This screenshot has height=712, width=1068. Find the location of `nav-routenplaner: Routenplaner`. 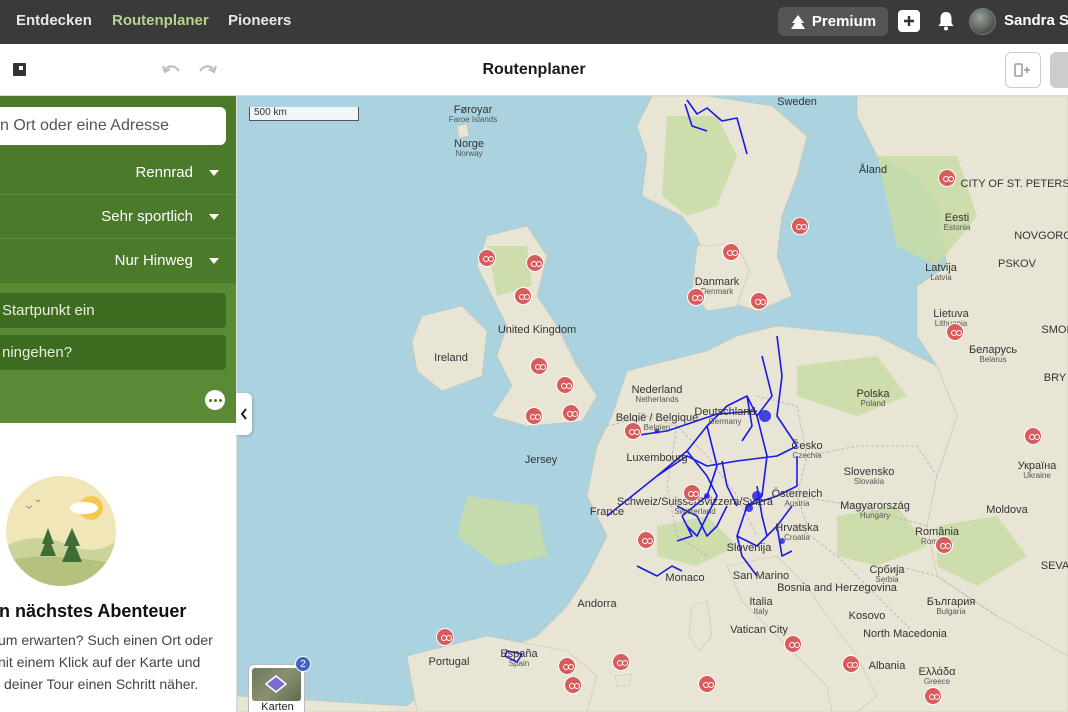

nav-routenplaner: Routenplaner is located at coordinates (160, 20).